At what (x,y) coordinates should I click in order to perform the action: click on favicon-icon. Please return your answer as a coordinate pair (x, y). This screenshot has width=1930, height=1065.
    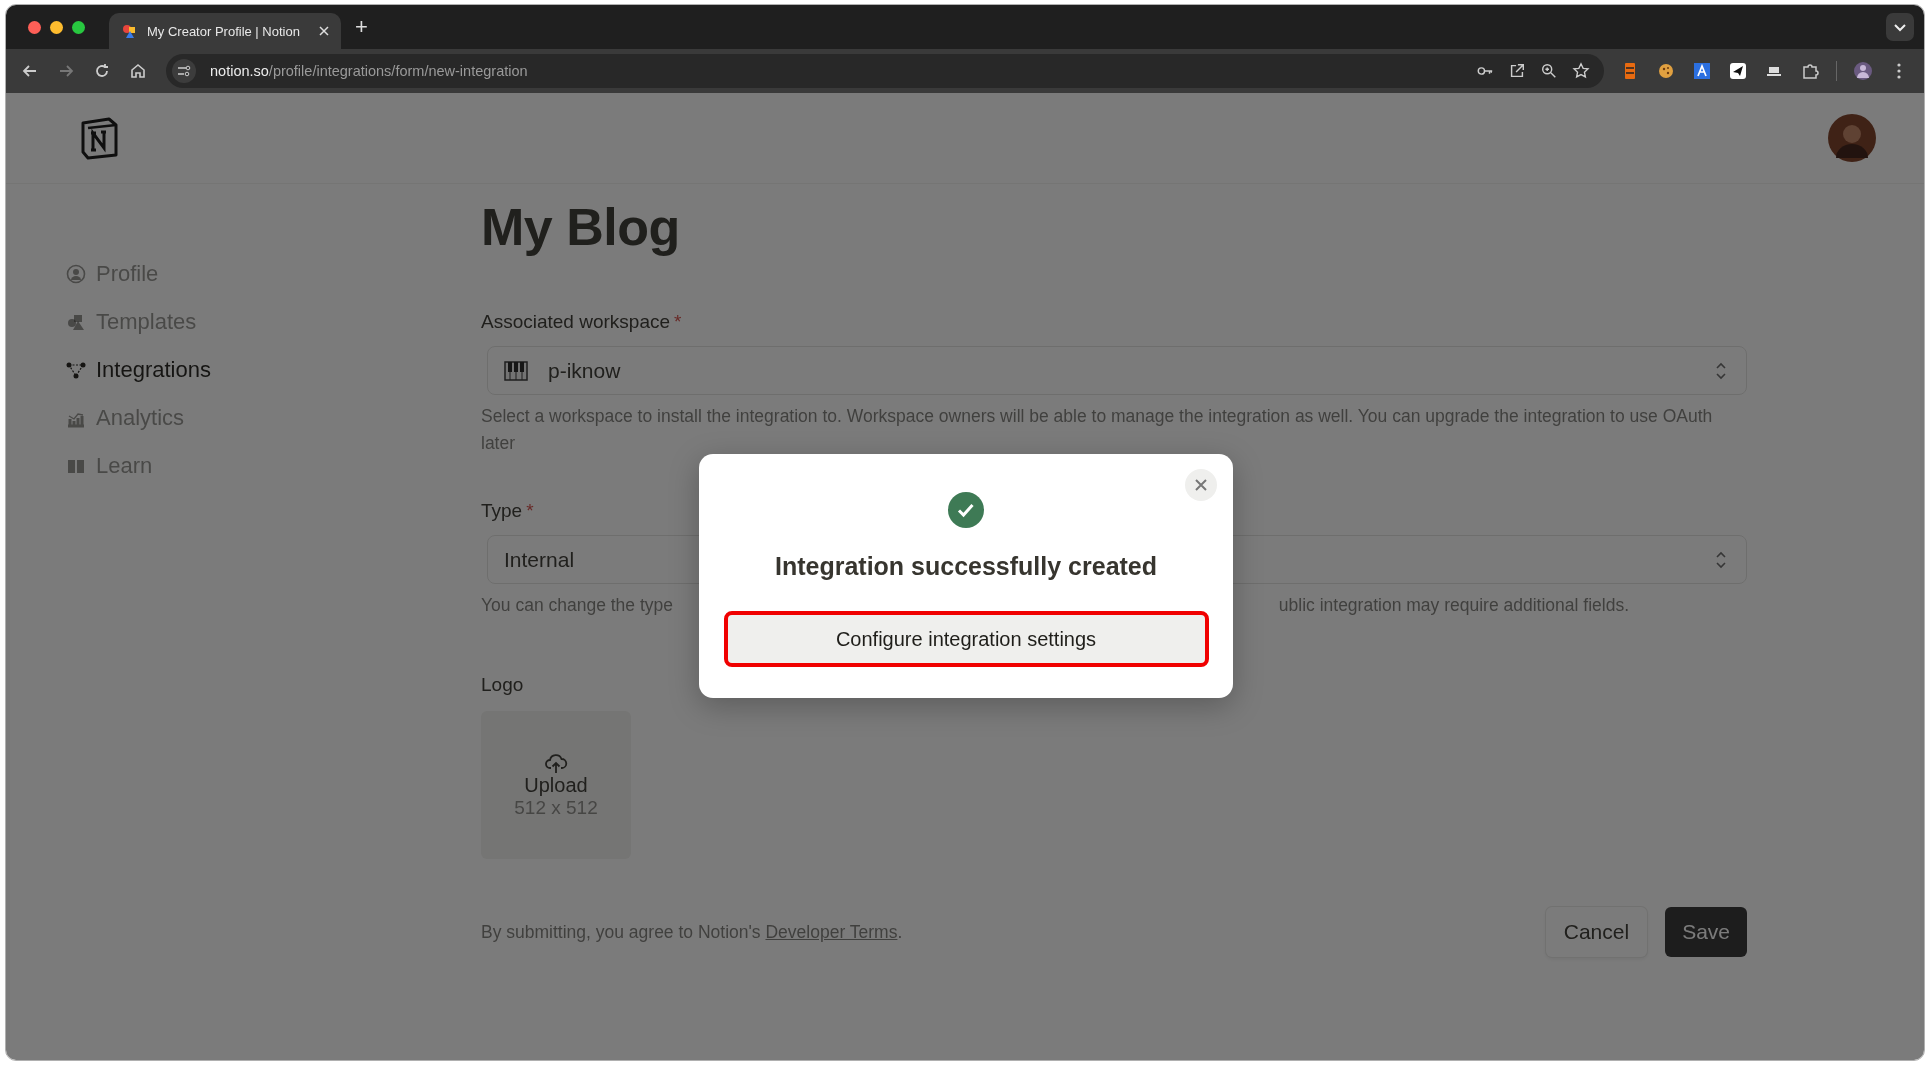
    Looking at the image, I should click on (129, 31).